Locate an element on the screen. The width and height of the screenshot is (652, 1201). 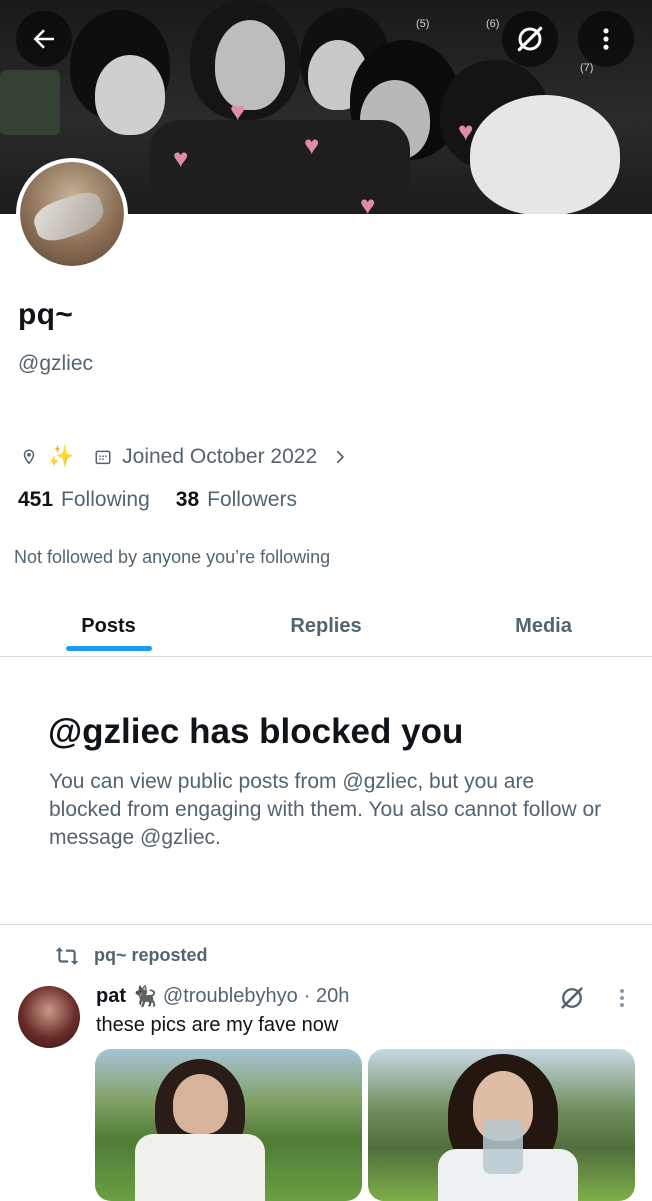
repost-context: pq~ reposted is located at coordinates (131, 955).